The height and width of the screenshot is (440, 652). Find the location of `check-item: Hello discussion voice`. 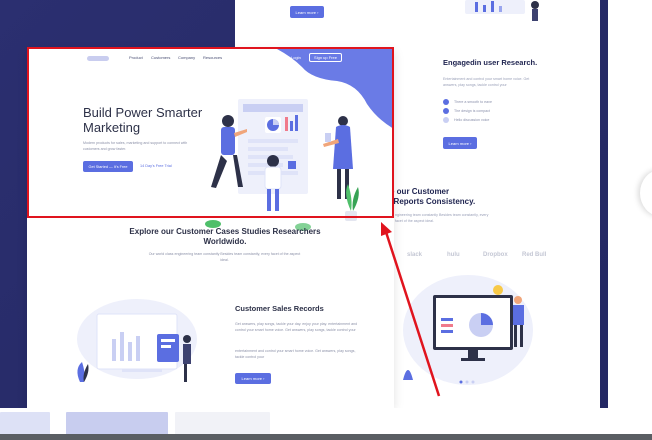

check-item: Hello discussion voice is located at coordinates (466, 120).